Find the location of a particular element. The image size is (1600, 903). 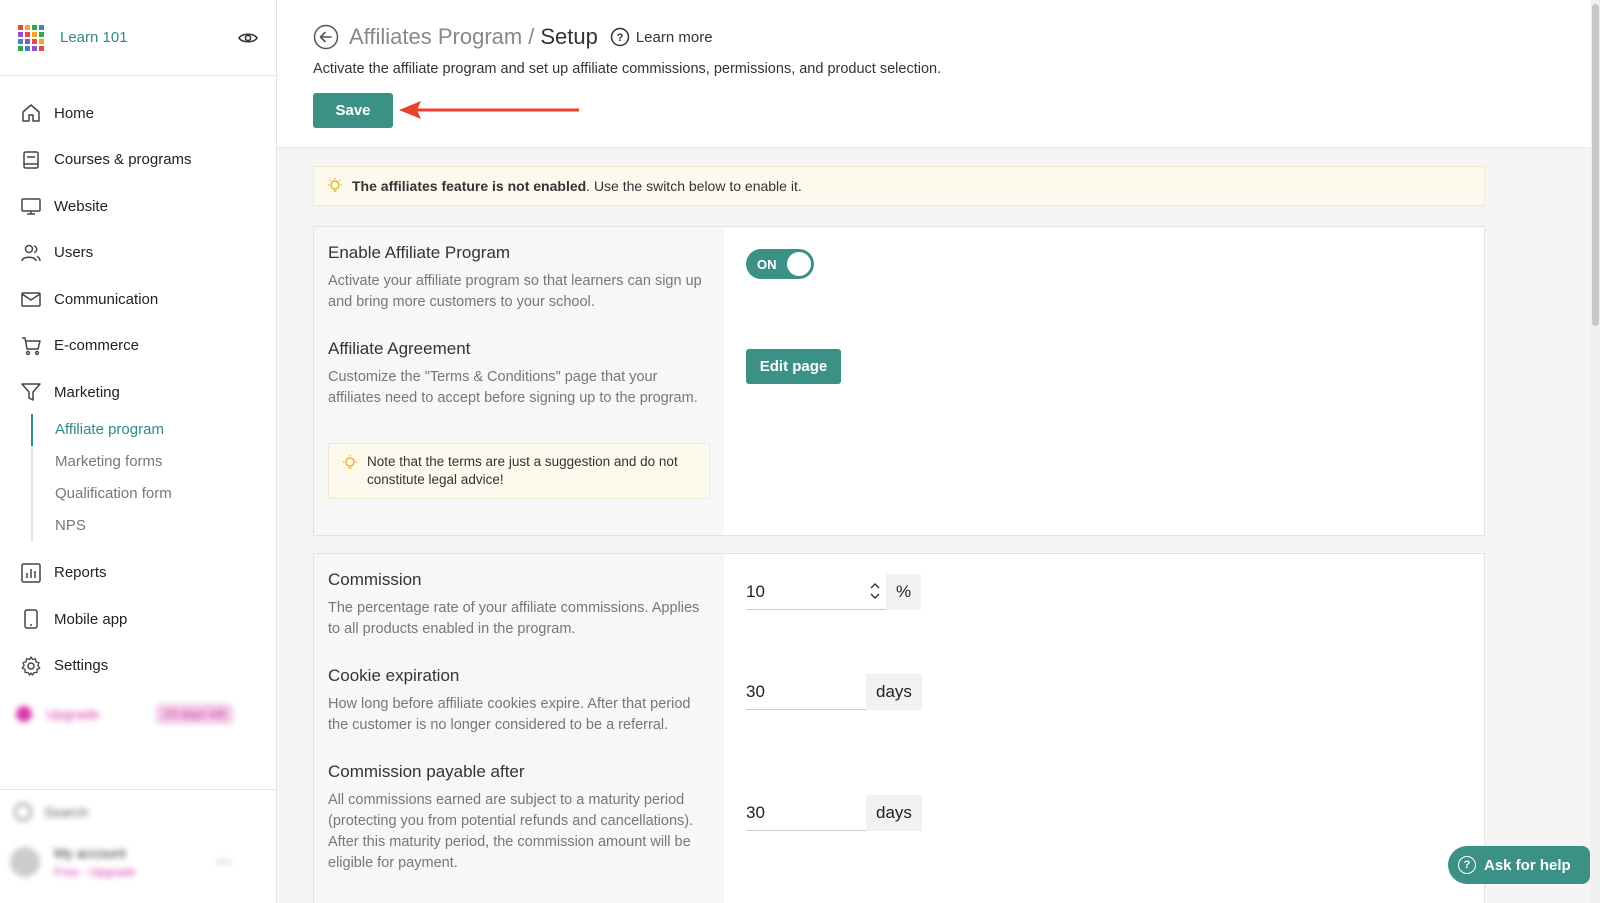

nav-label: Website is located at coordinates (81, 206).